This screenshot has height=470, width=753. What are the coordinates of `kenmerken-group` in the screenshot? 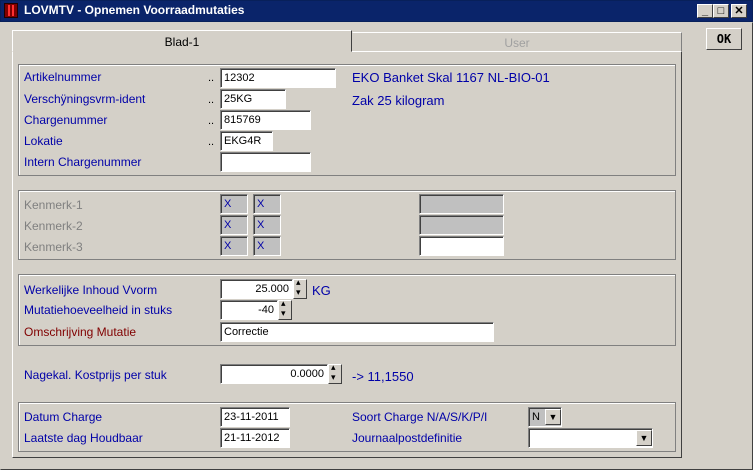 It's located at (347, 225).